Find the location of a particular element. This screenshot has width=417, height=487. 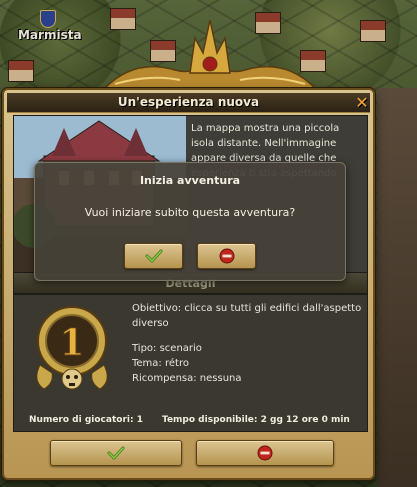

modal-accept-button is located at coordinates (153, 256).